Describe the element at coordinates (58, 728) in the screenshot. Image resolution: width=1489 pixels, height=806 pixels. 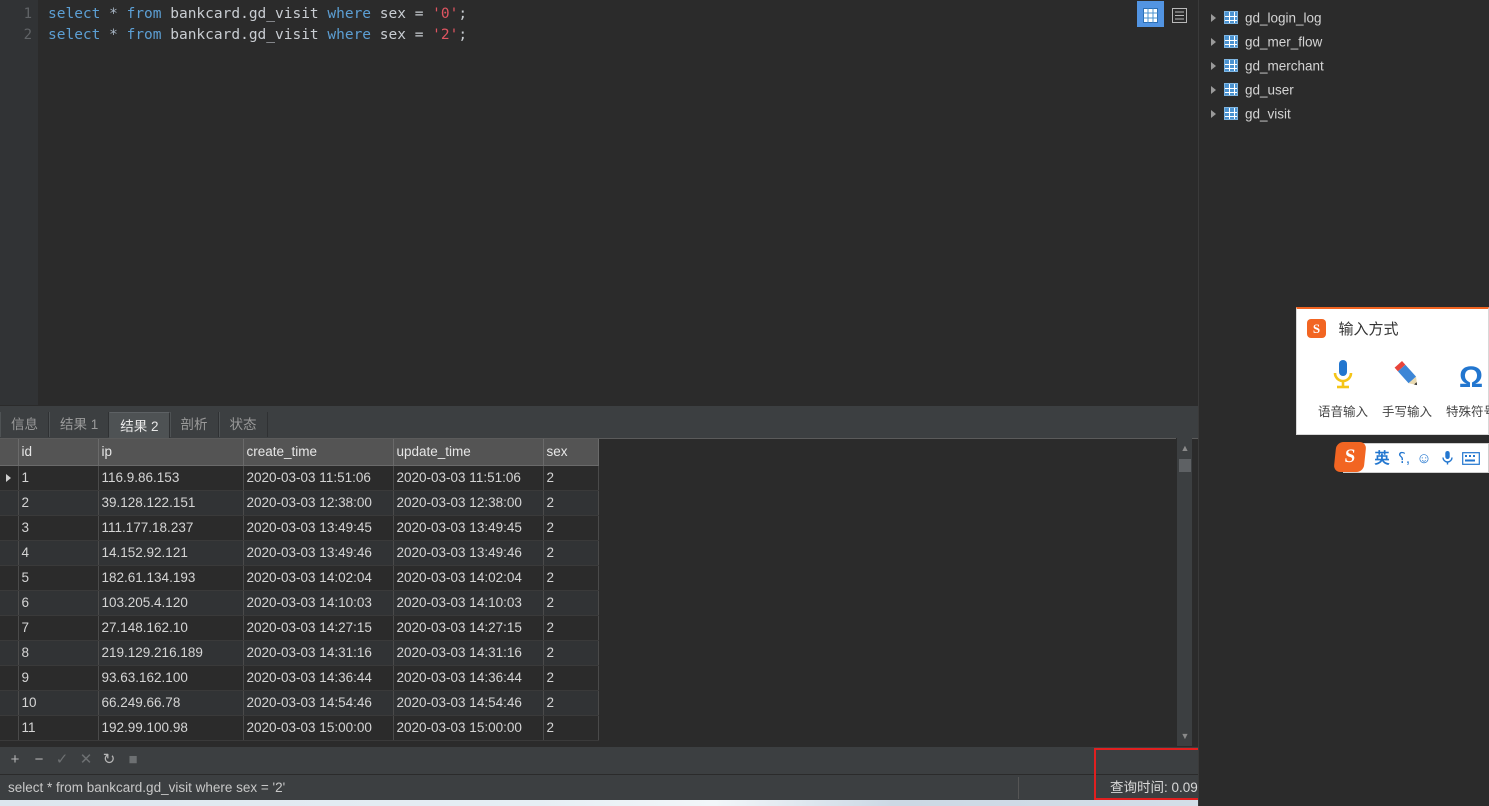
I see `cell-id: 11` at that location.